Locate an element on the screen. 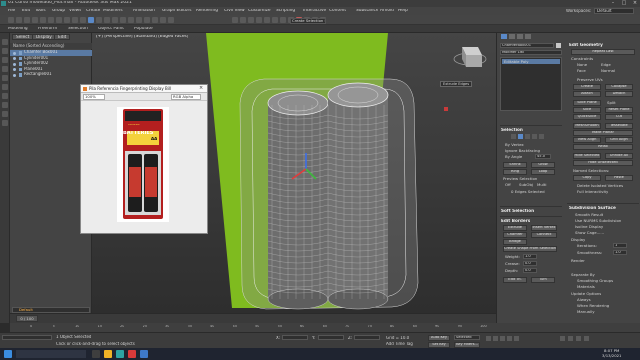 The height and width of the screenshot is (360, 640). zoom-field: 100% is located at coordinates (94, 97).